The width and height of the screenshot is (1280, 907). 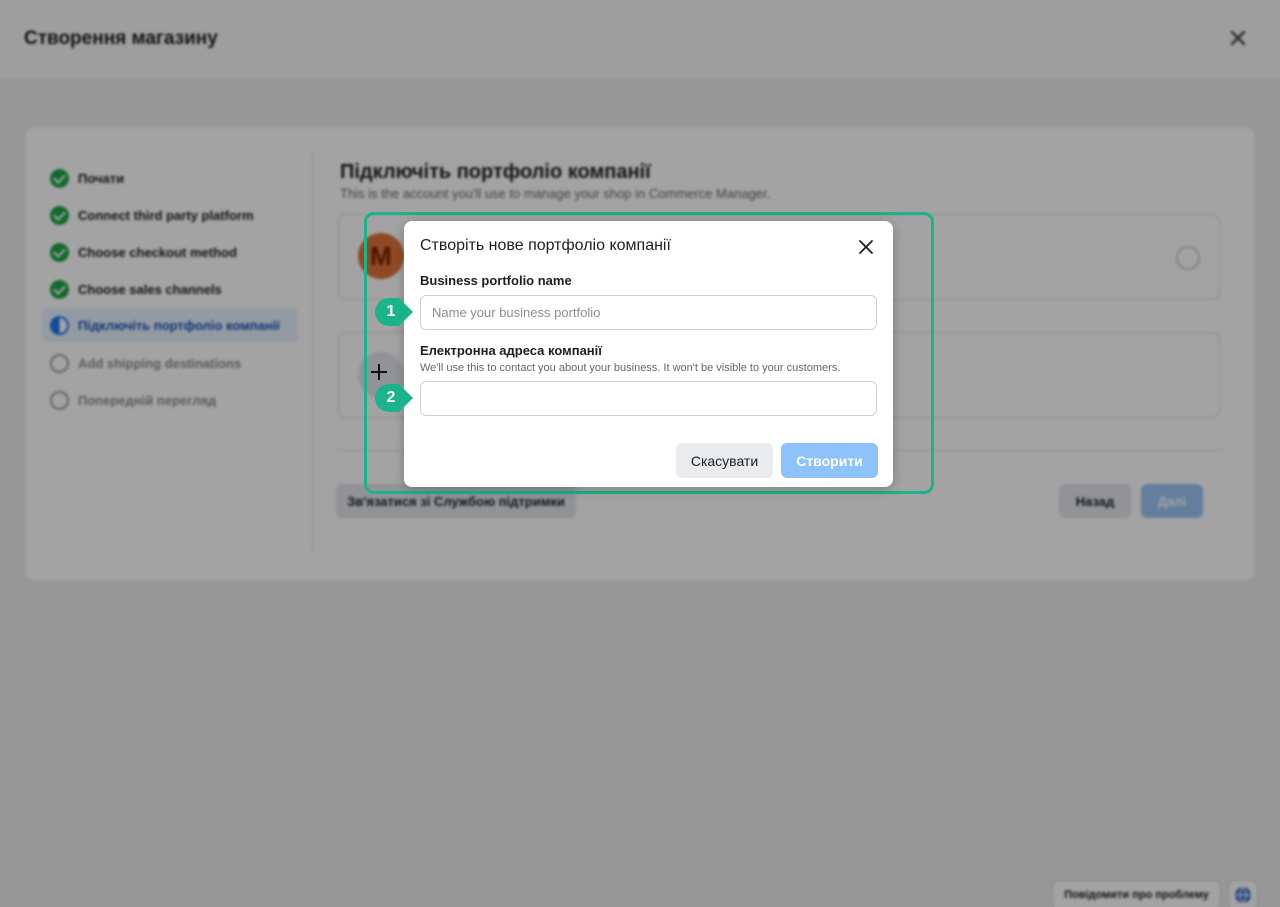 I want to click on close-icon, so click(x=866, y=247).